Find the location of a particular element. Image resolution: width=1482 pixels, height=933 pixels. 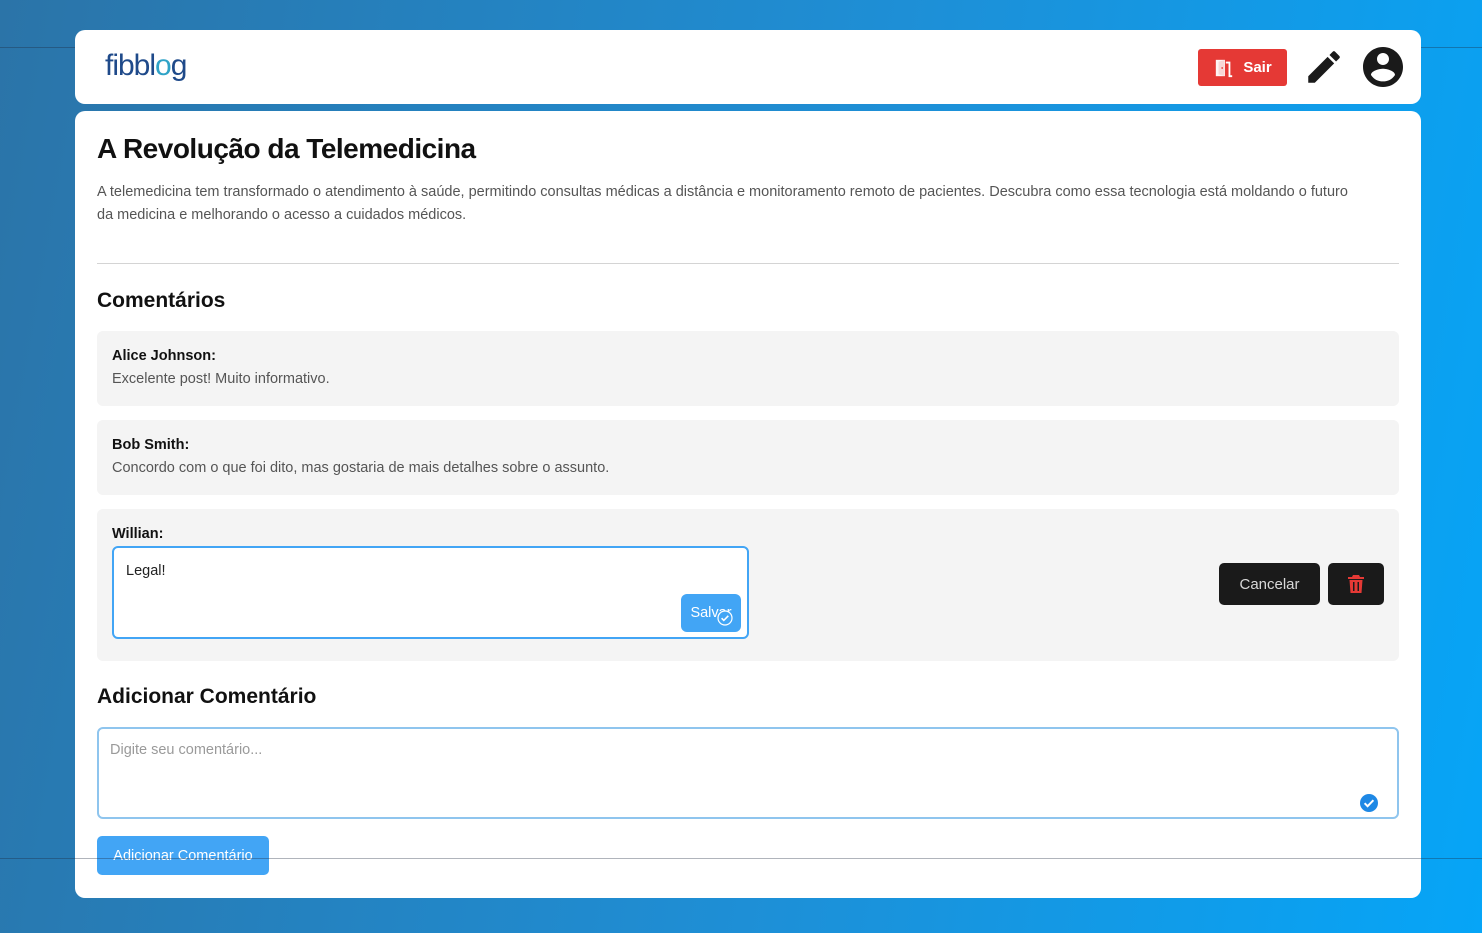

logout-button: Sair is located at coordinates (1242, 67).